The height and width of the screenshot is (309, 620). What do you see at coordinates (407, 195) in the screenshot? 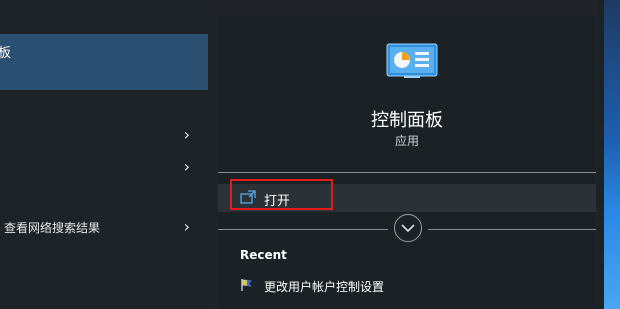
I see `open-action: 打开` at bounding box center [407, 195].